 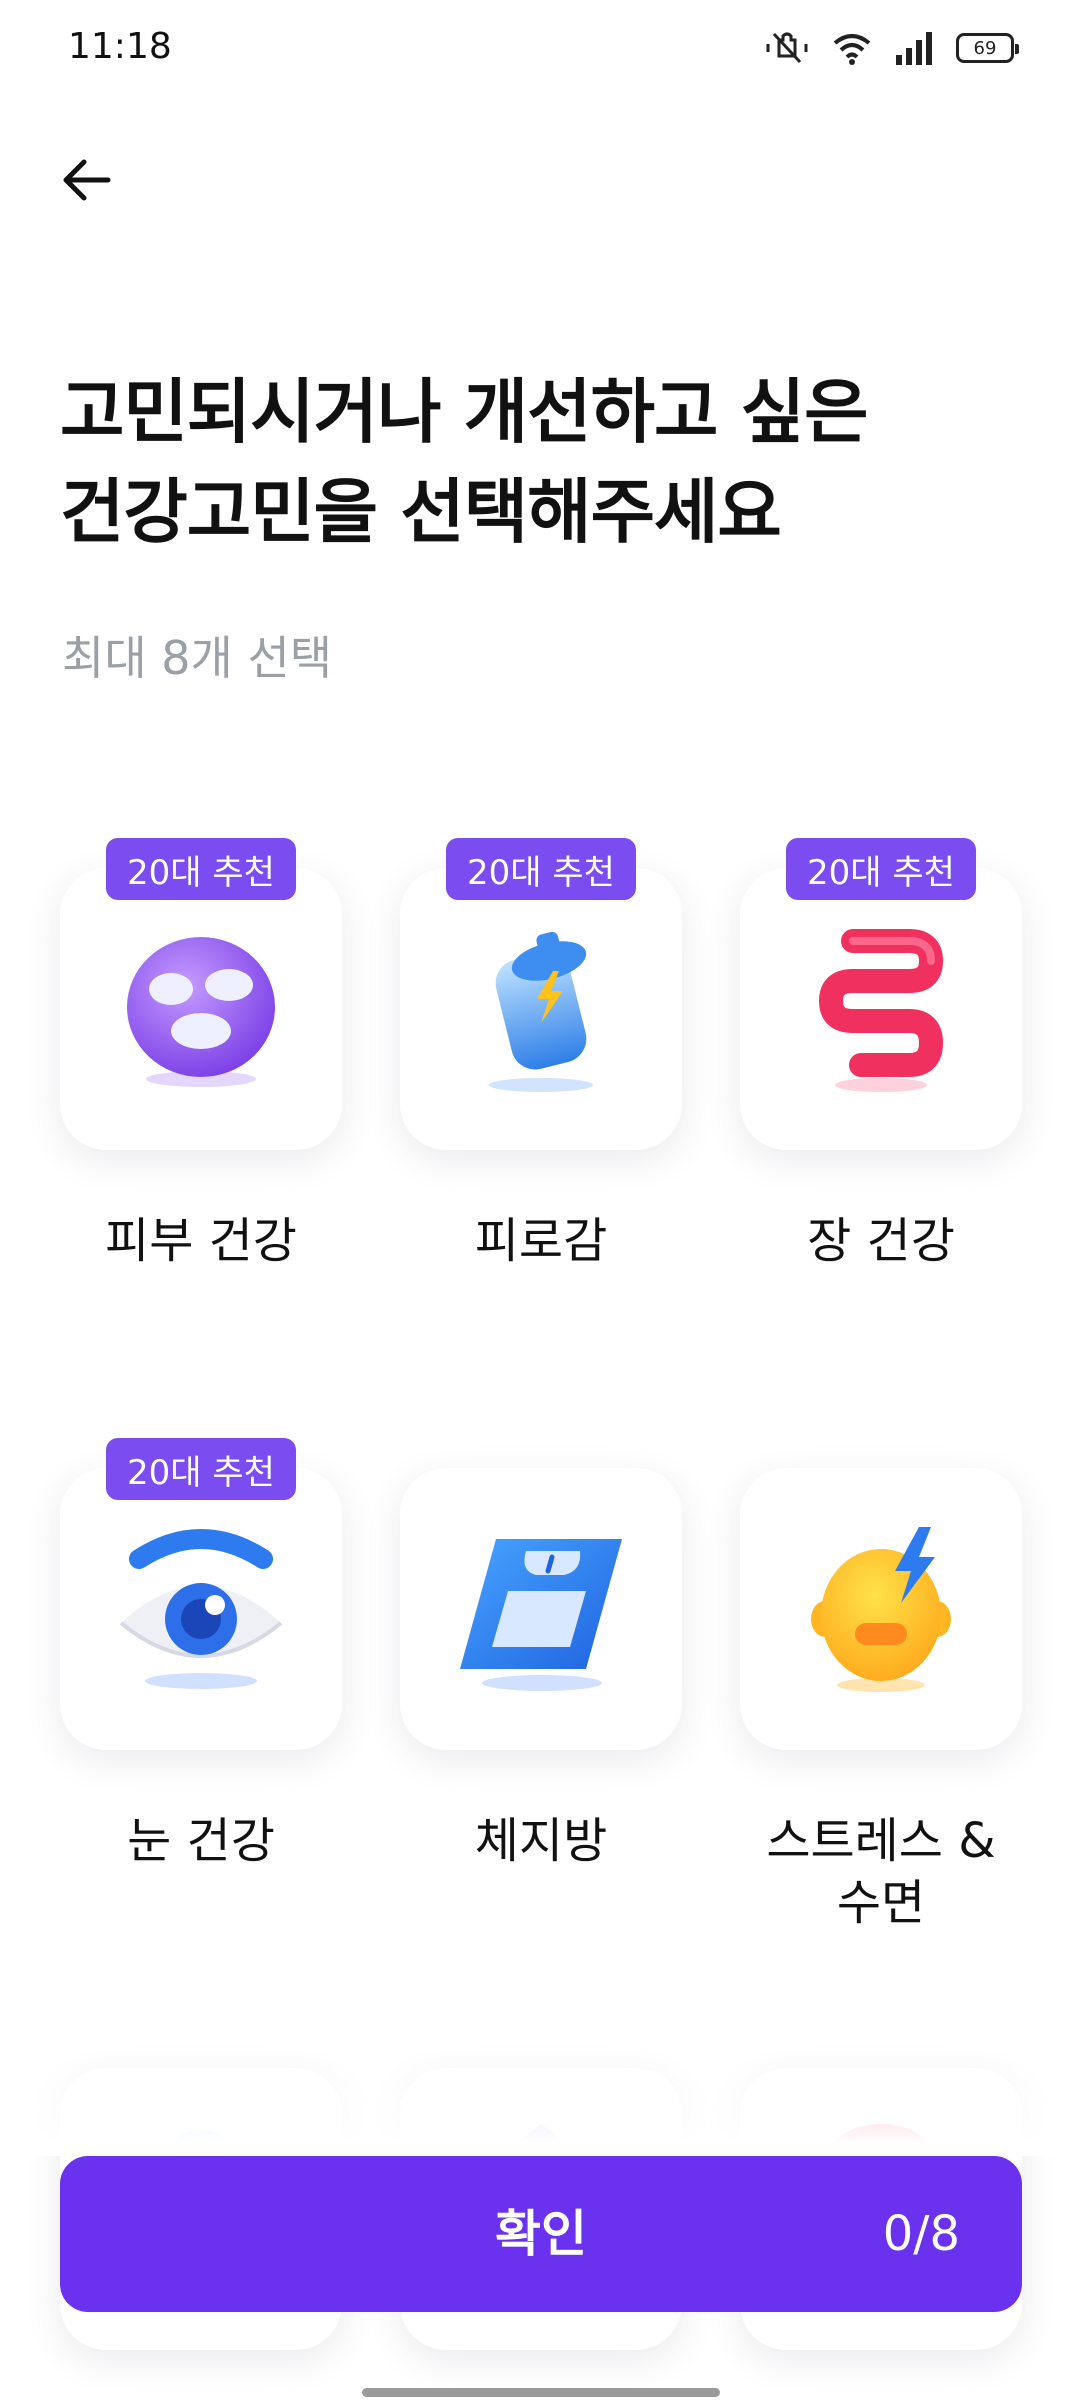 I want to click on eye-icon, so click(x=201, y=1609).